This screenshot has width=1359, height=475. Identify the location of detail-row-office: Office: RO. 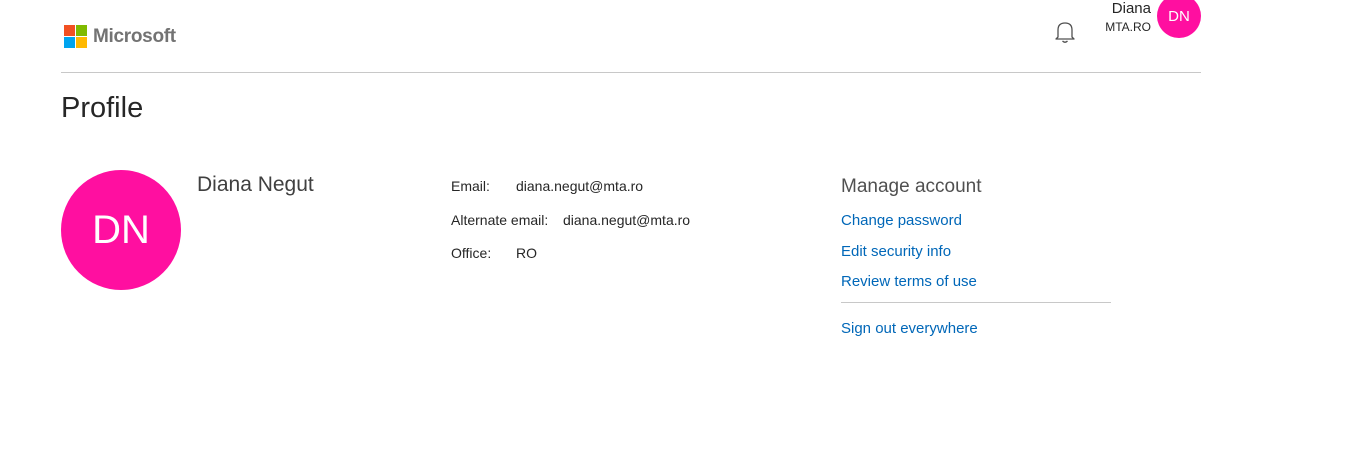
(494, 253).